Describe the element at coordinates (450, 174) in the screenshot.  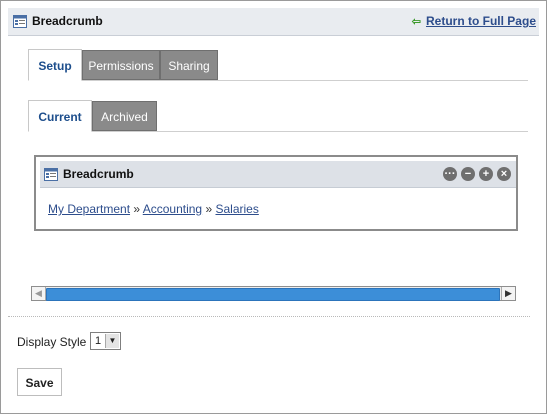
I see `more-icon: ···` at that location.